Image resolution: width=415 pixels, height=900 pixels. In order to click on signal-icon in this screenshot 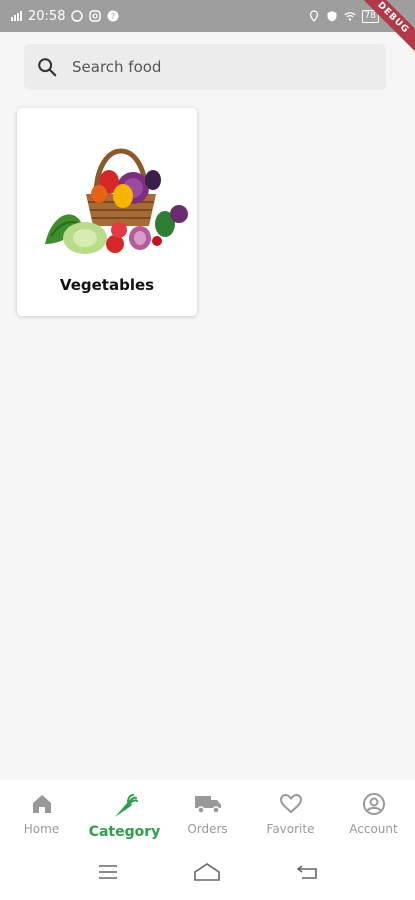, I will do `click(16, 16)`.